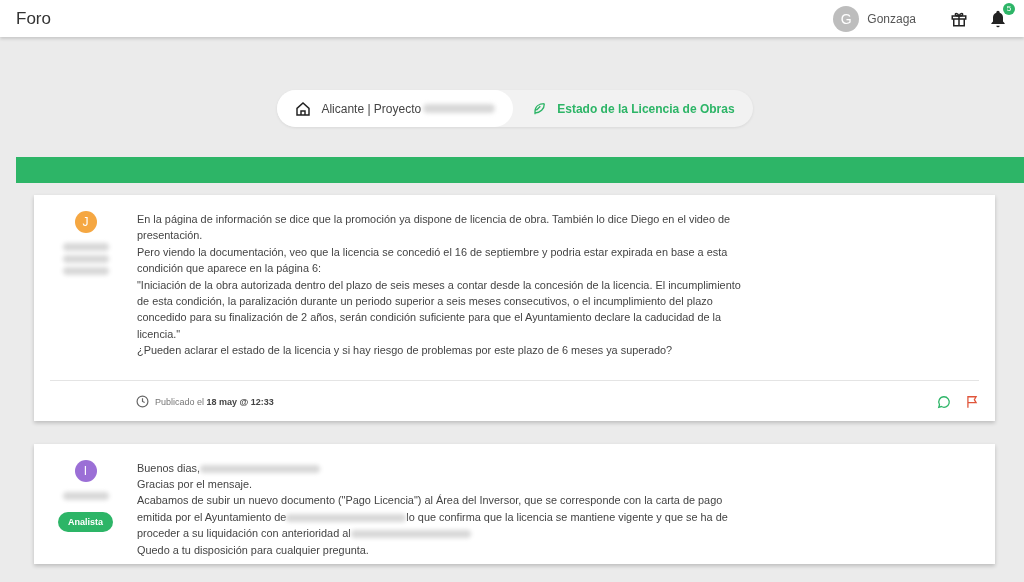 This screenshot has height=582, width=1024. I want to click on post-paragraph: ¿Pueden aclarar el estado de la licencia y si hay riesgo de problemas por este plazo de 6 meses ya superado?, so click(405, 351).